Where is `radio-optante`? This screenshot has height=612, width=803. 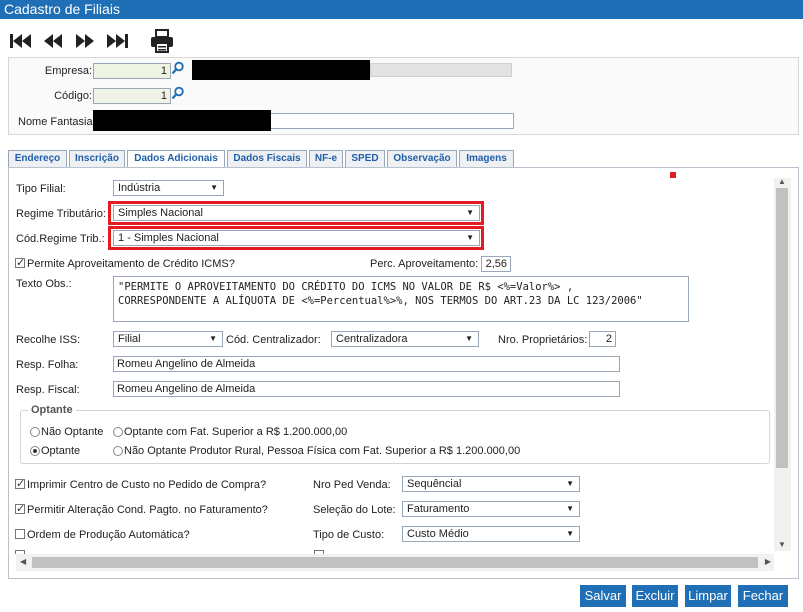
radio-optante is located at coordinates (35, 451).